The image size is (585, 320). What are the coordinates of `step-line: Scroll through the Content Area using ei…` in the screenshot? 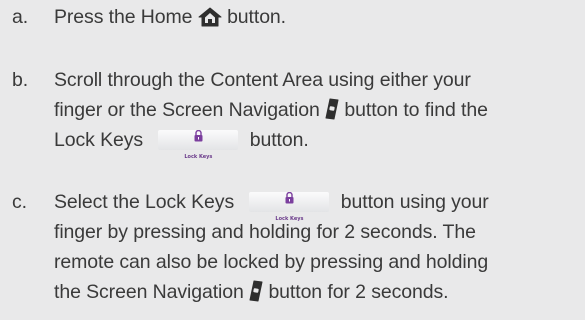 It's located at (262, 80).